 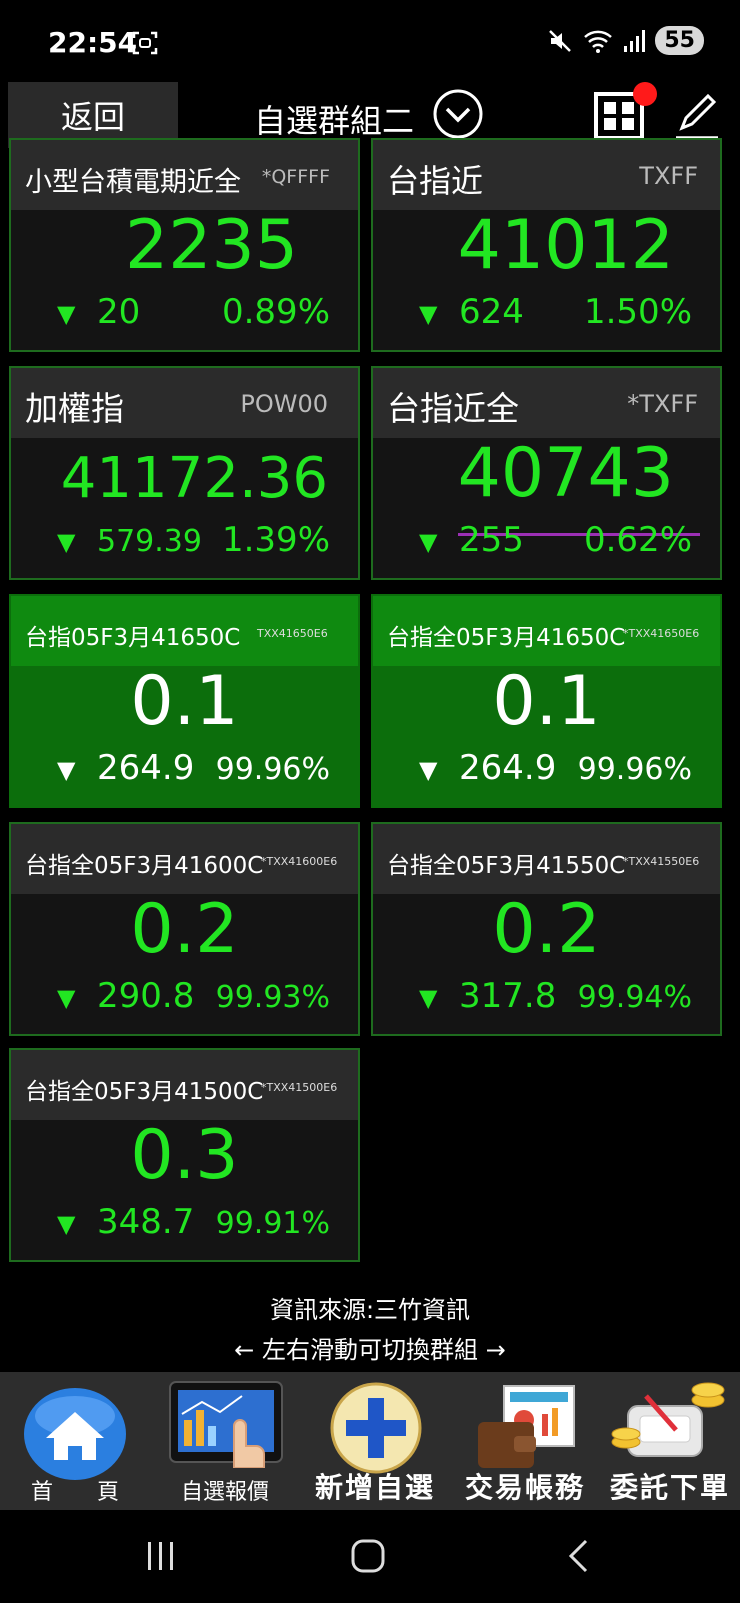 I want to click on tile-code: *TXX41600E6, so click(x=299, y=861).